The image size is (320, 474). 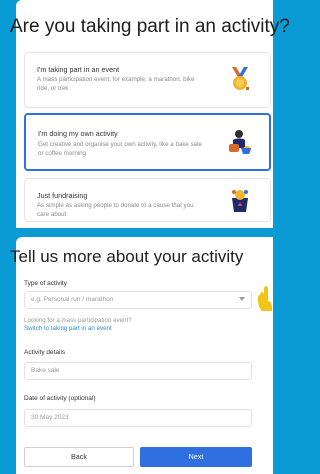 I want to click on option-title: I'm taking part in an event, so click(x=78, y=69).